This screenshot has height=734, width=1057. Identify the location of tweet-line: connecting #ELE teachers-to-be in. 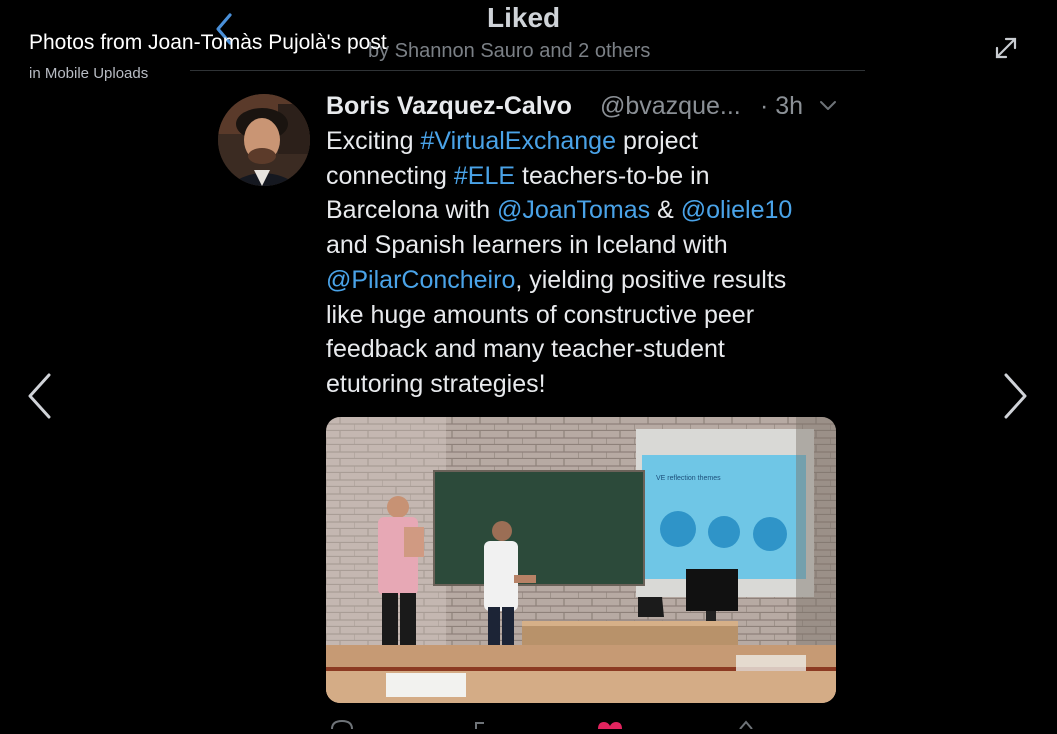
(591, 176).